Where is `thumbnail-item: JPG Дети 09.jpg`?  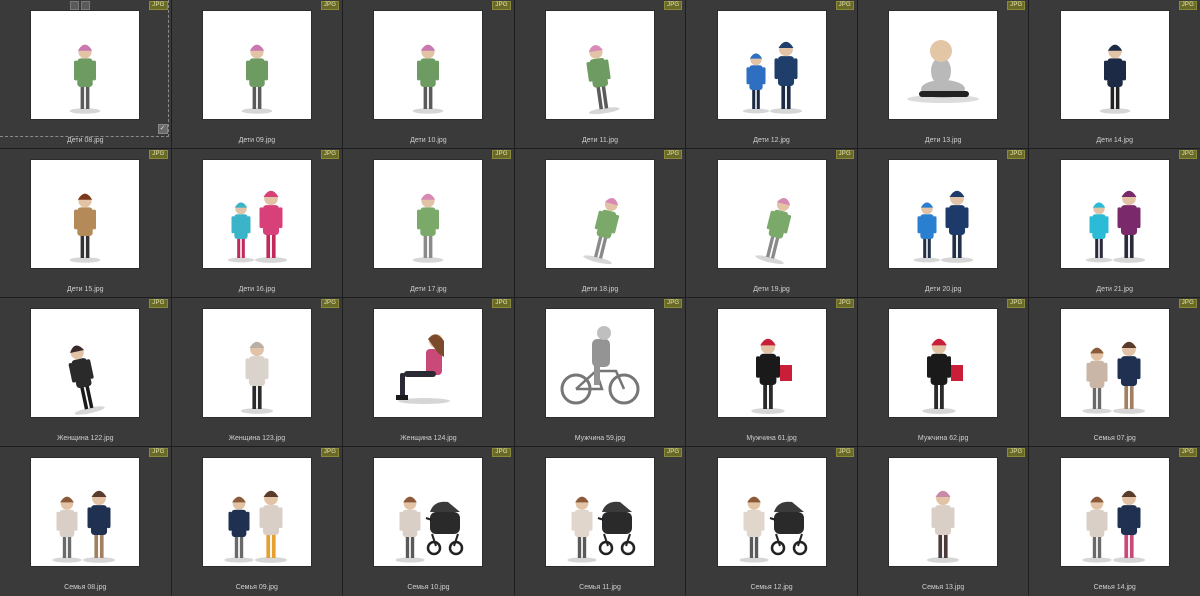 thumbnail-item: JPG Дети 09.jpg is located at coordinates (257, 74).